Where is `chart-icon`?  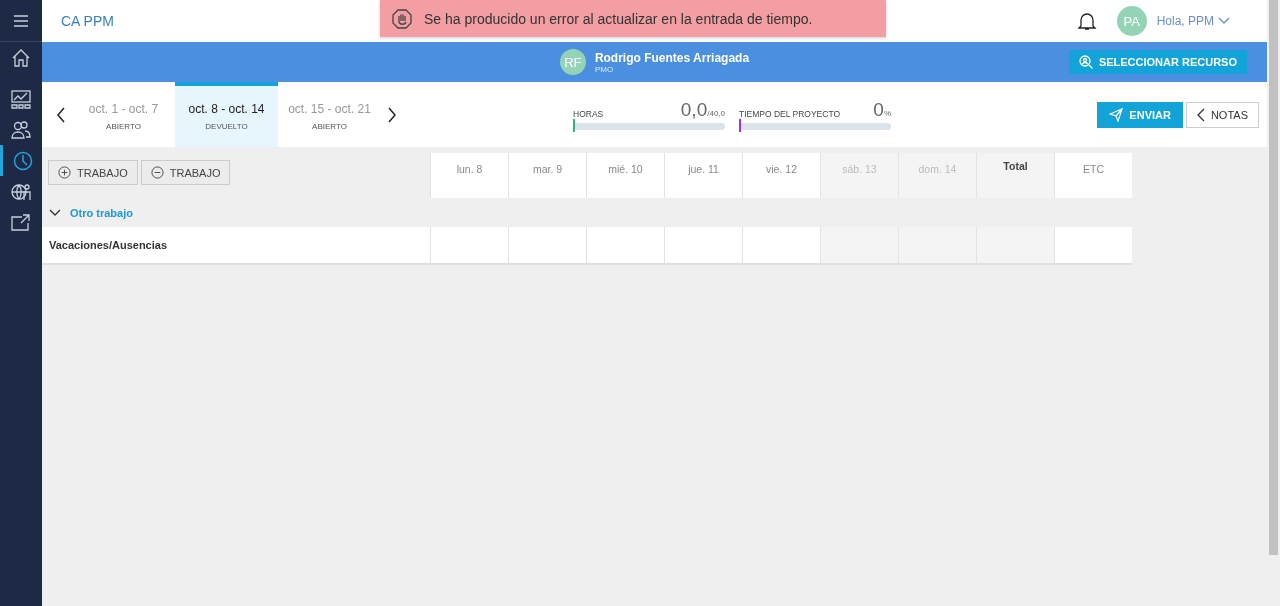 chart-icon is located at coordinates (21, 98).